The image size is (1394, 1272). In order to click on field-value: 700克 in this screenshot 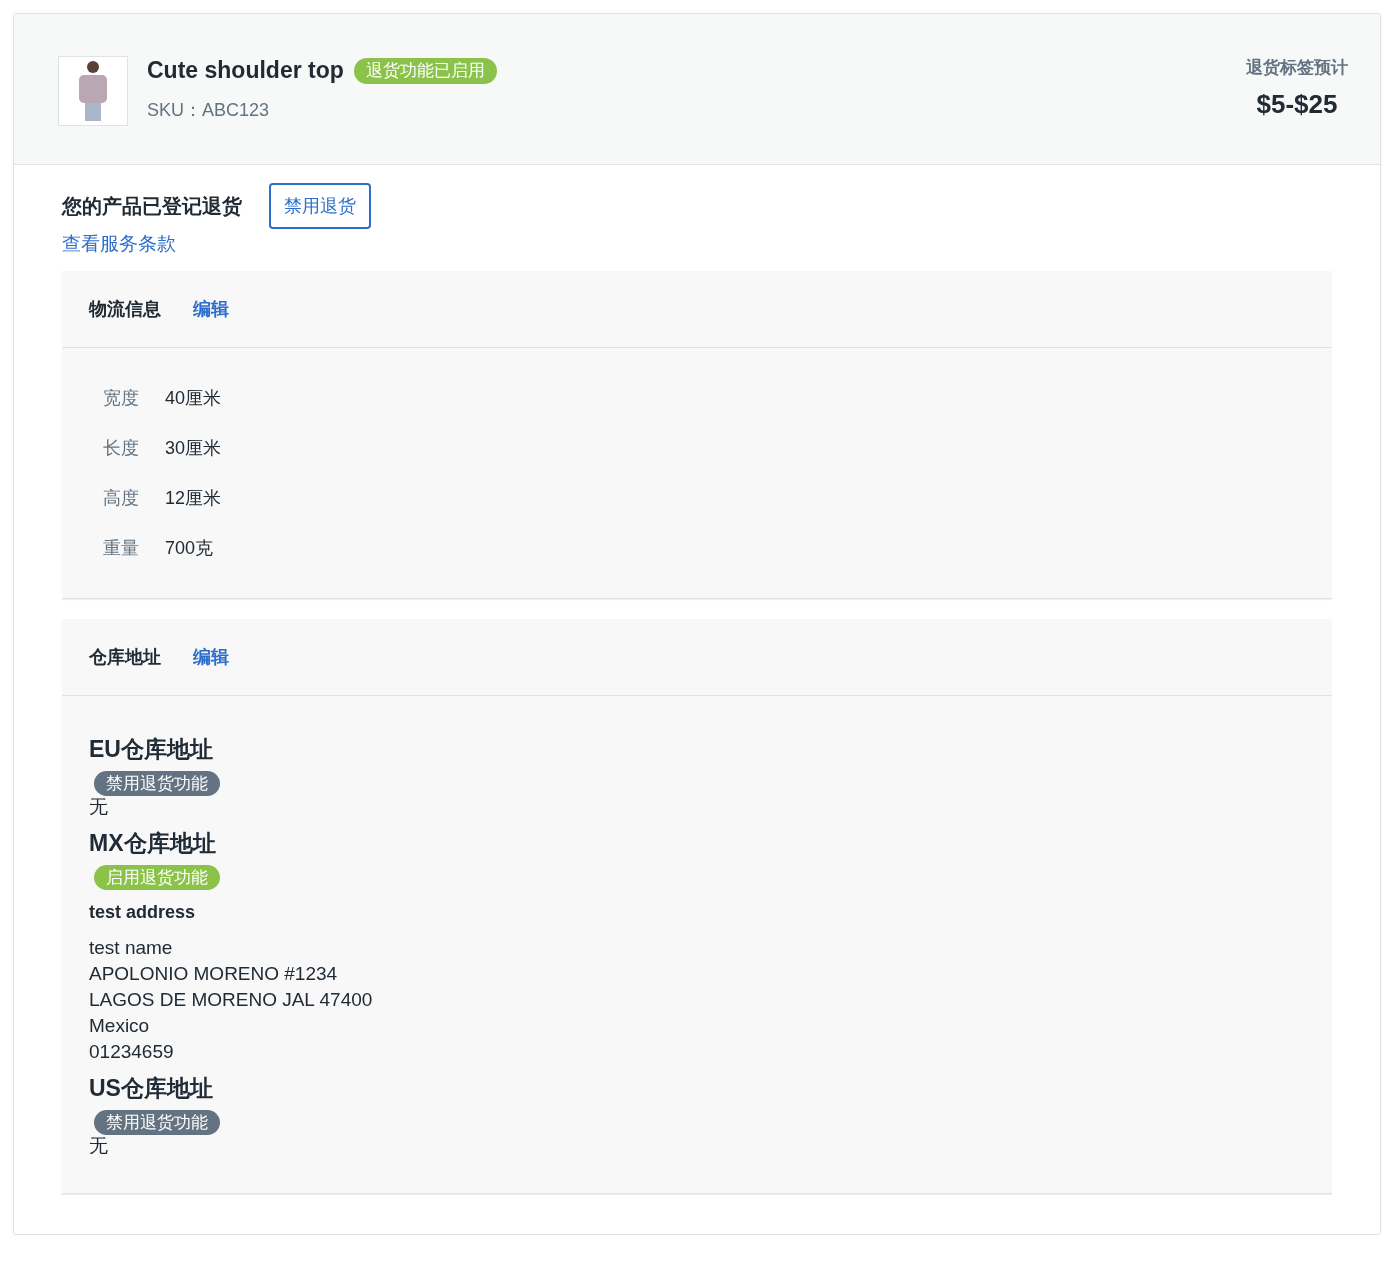, I will do `click(190, 548)`.